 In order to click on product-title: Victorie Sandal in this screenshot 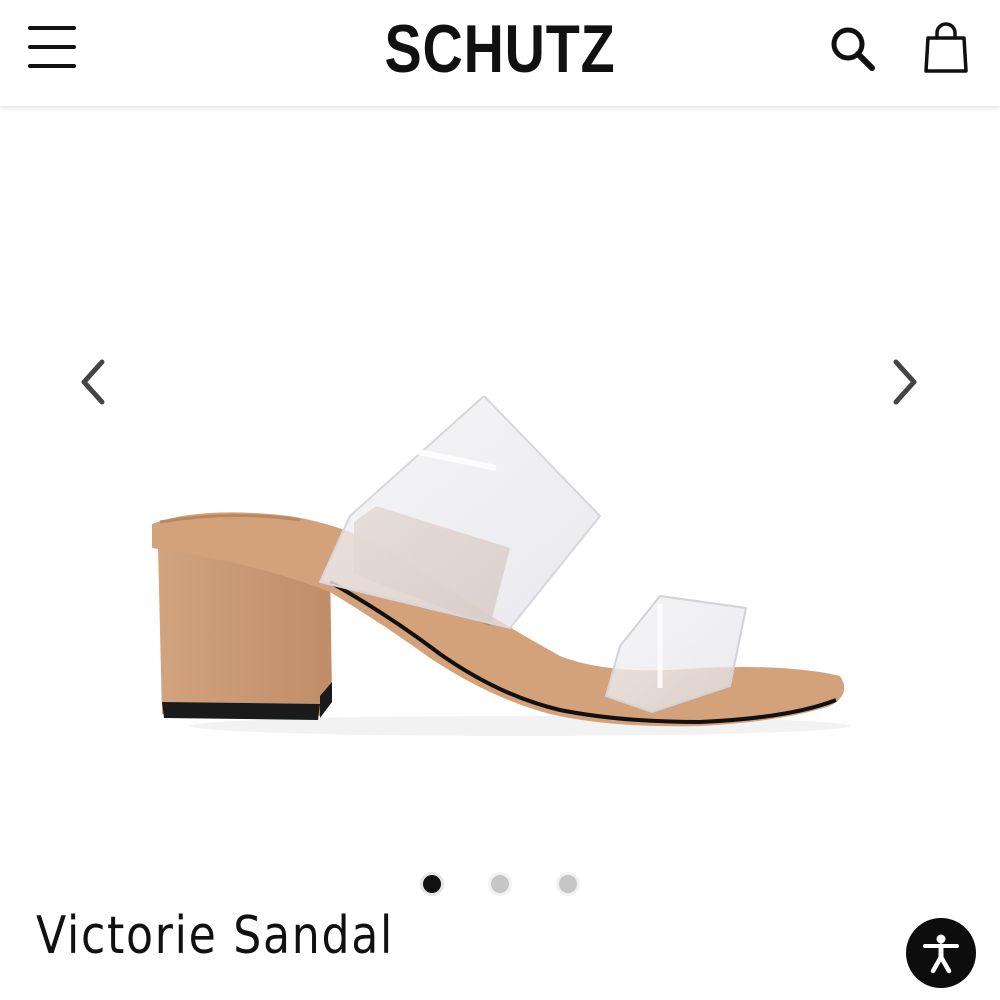, I will do `click(215, 936)`.